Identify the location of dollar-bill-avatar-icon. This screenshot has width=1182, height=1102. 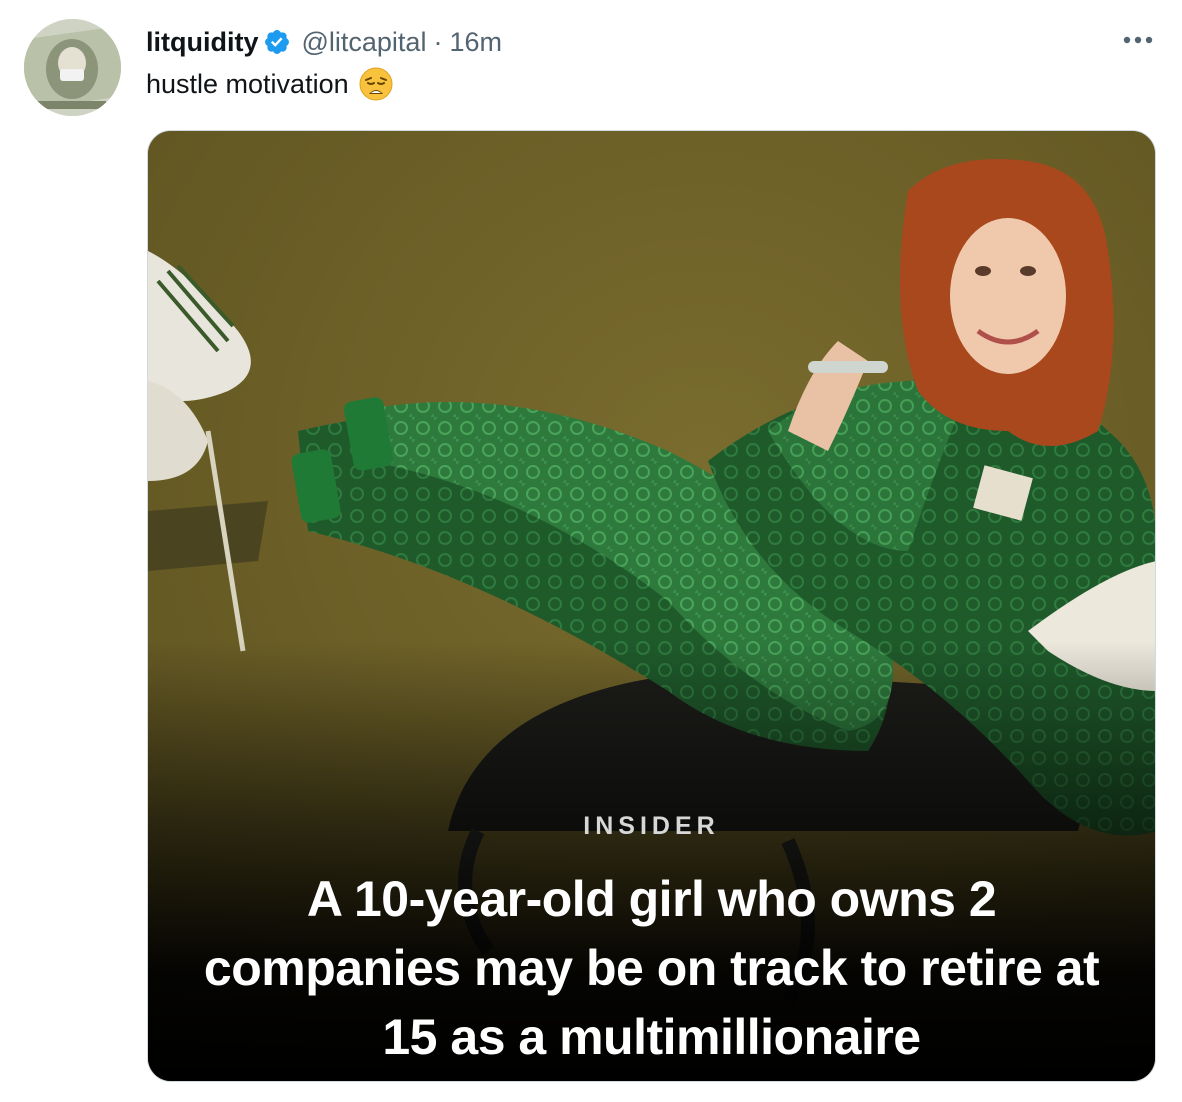
(72, 67).